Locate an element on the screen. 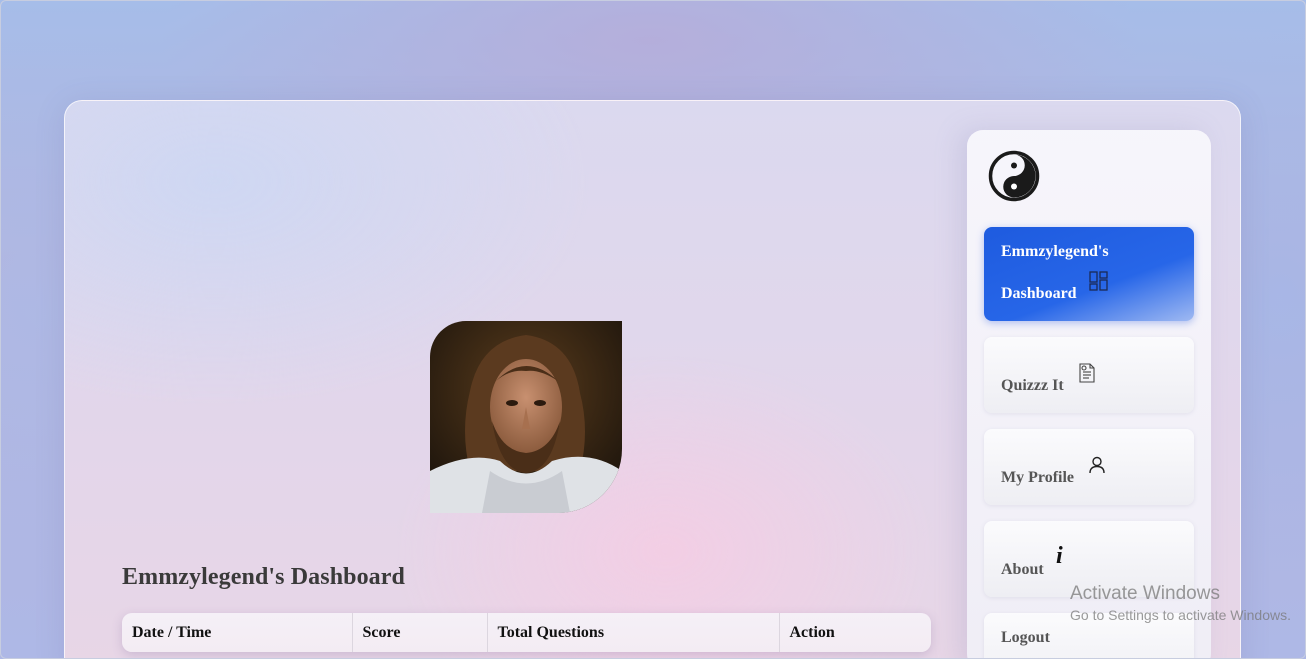 This screenshot has width=1306, height=659. results-table: Date / Time Score Total Questions Action is located at coordinates (526, 632).